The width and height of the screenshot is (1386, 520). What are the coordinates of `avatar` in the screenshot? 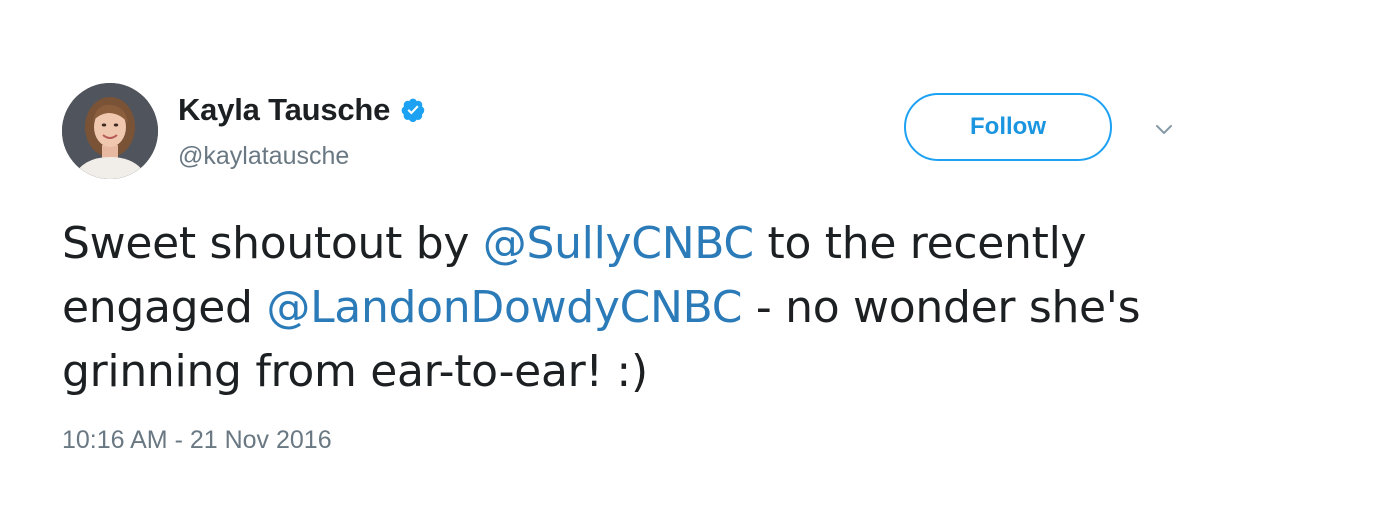 It's located at (110, 131).